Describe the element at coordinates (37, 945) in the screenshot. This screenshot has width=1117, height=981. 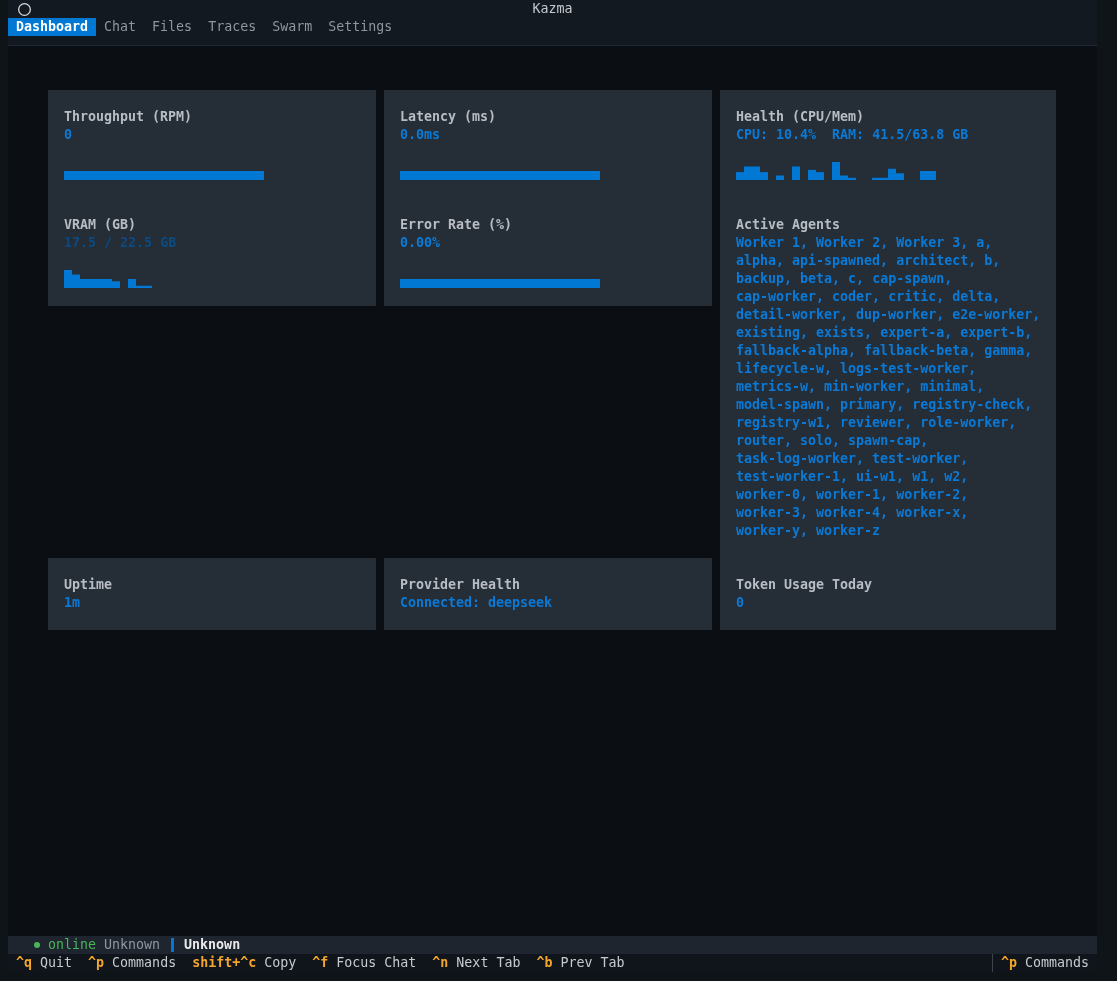
I see `status-dot-icon` at that location.